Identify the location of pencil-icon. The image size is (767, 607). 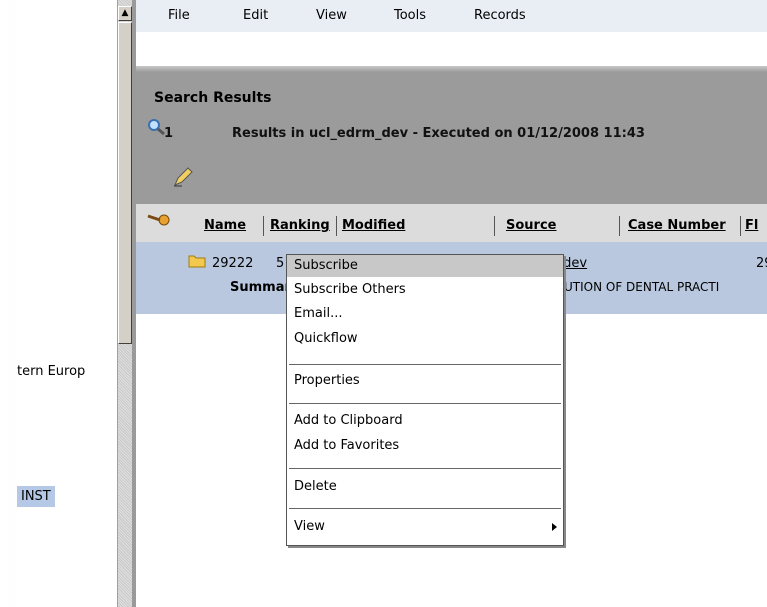
(183, 177).